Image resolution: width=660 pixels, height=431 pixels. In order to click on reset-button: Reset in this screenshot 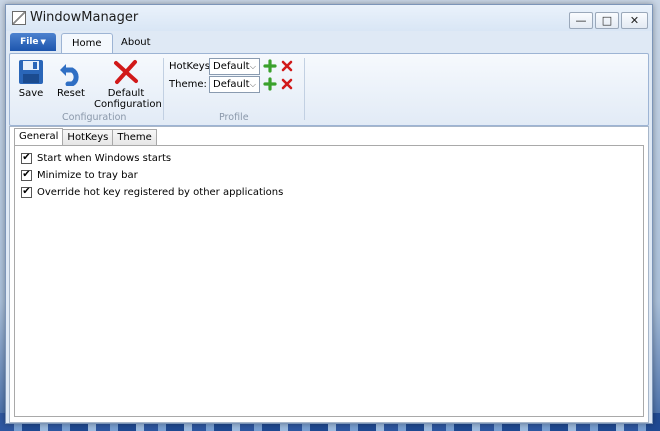, I will do `click(71, 78)`.